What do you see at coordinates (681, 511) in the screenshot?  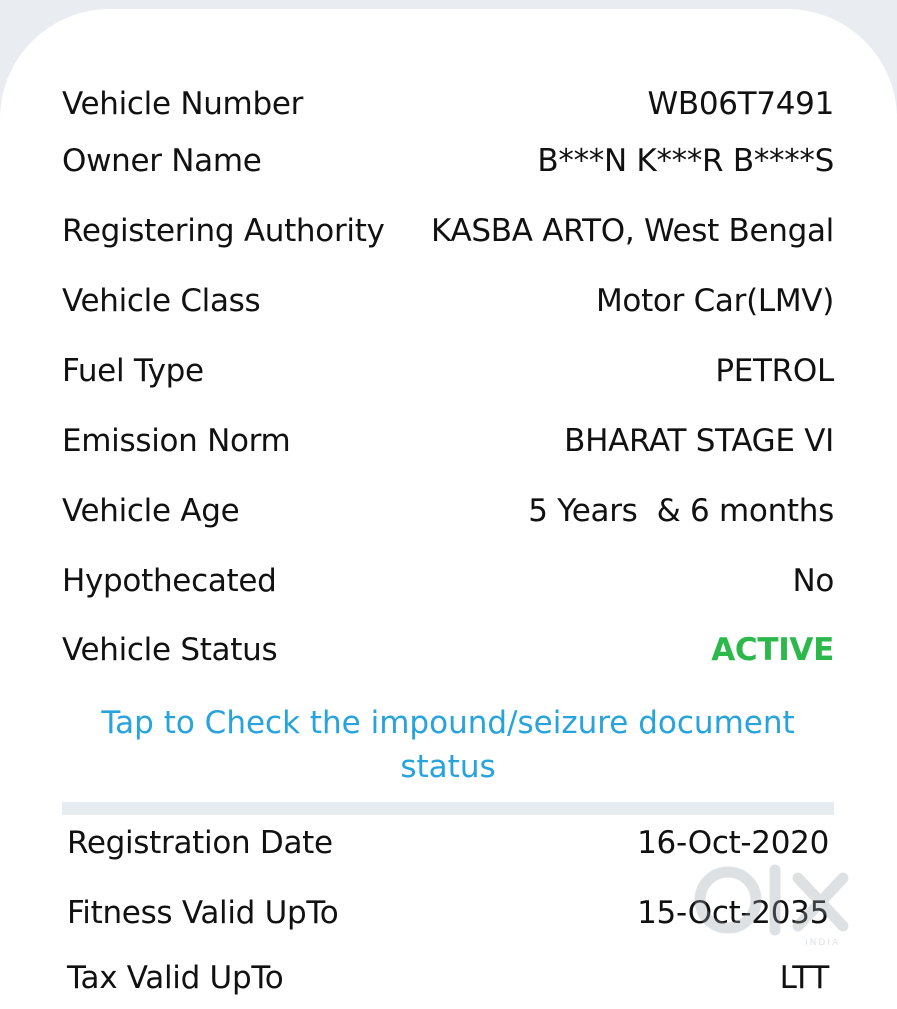 I see `vehicle-age-value: 5 Years & 6 months` at bounding box center [681, 511].